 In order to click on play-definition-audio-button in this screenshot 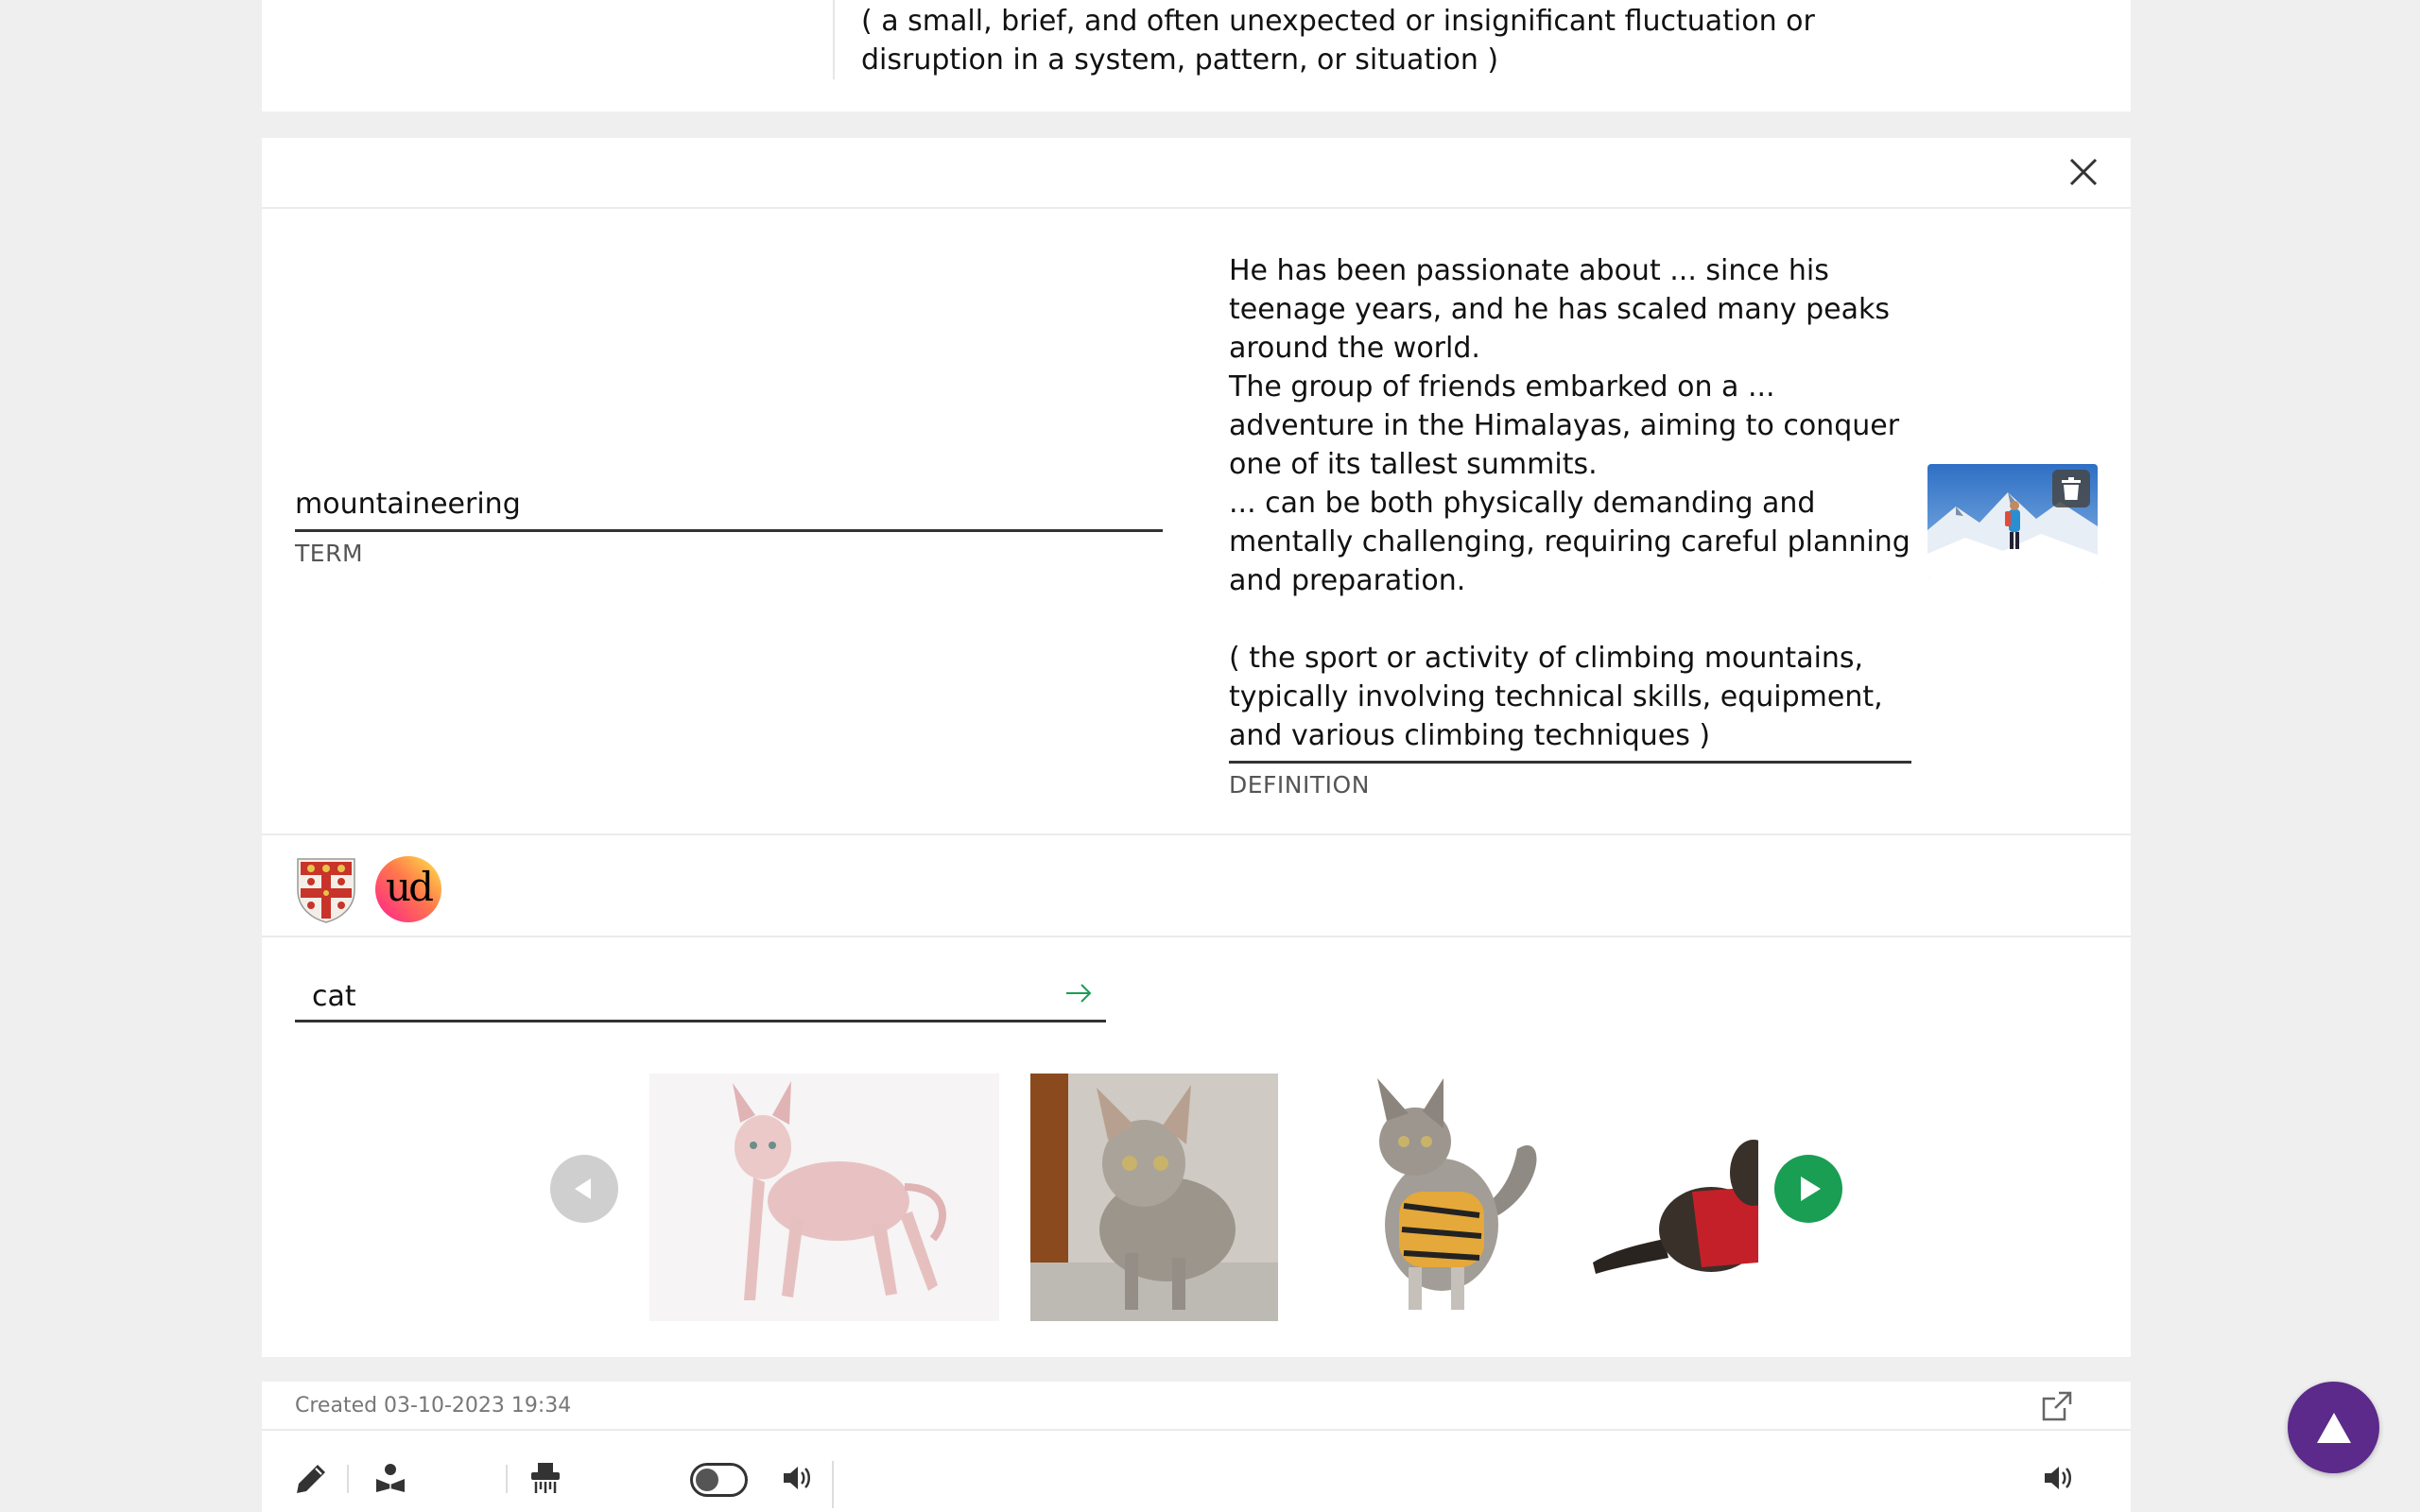, I will do `click(2058, 1478)`.